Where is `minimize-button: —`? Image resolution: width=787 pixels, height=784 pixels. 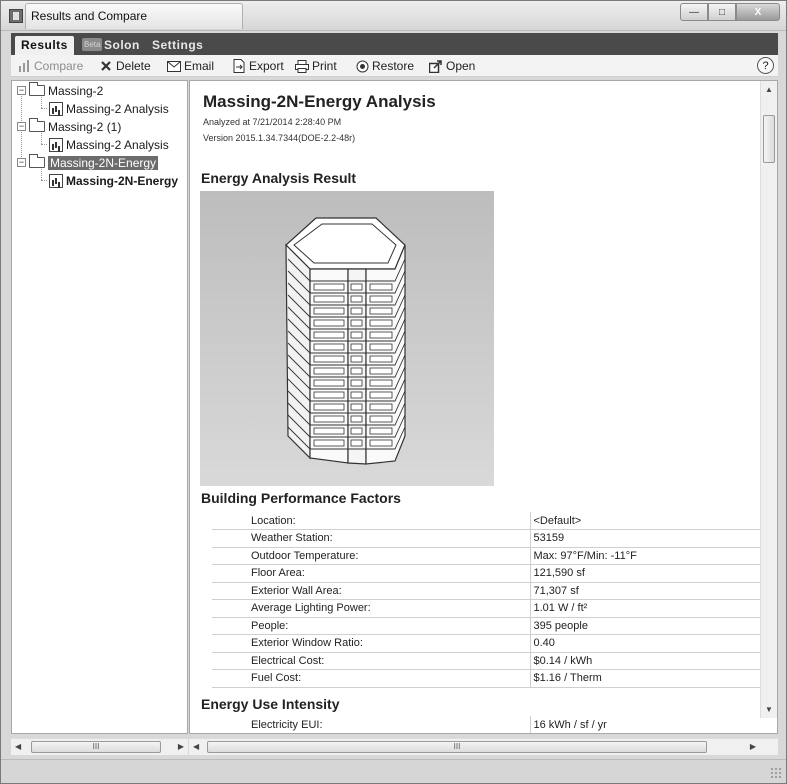
minimize-button: — is located at coordinates (694, 12).